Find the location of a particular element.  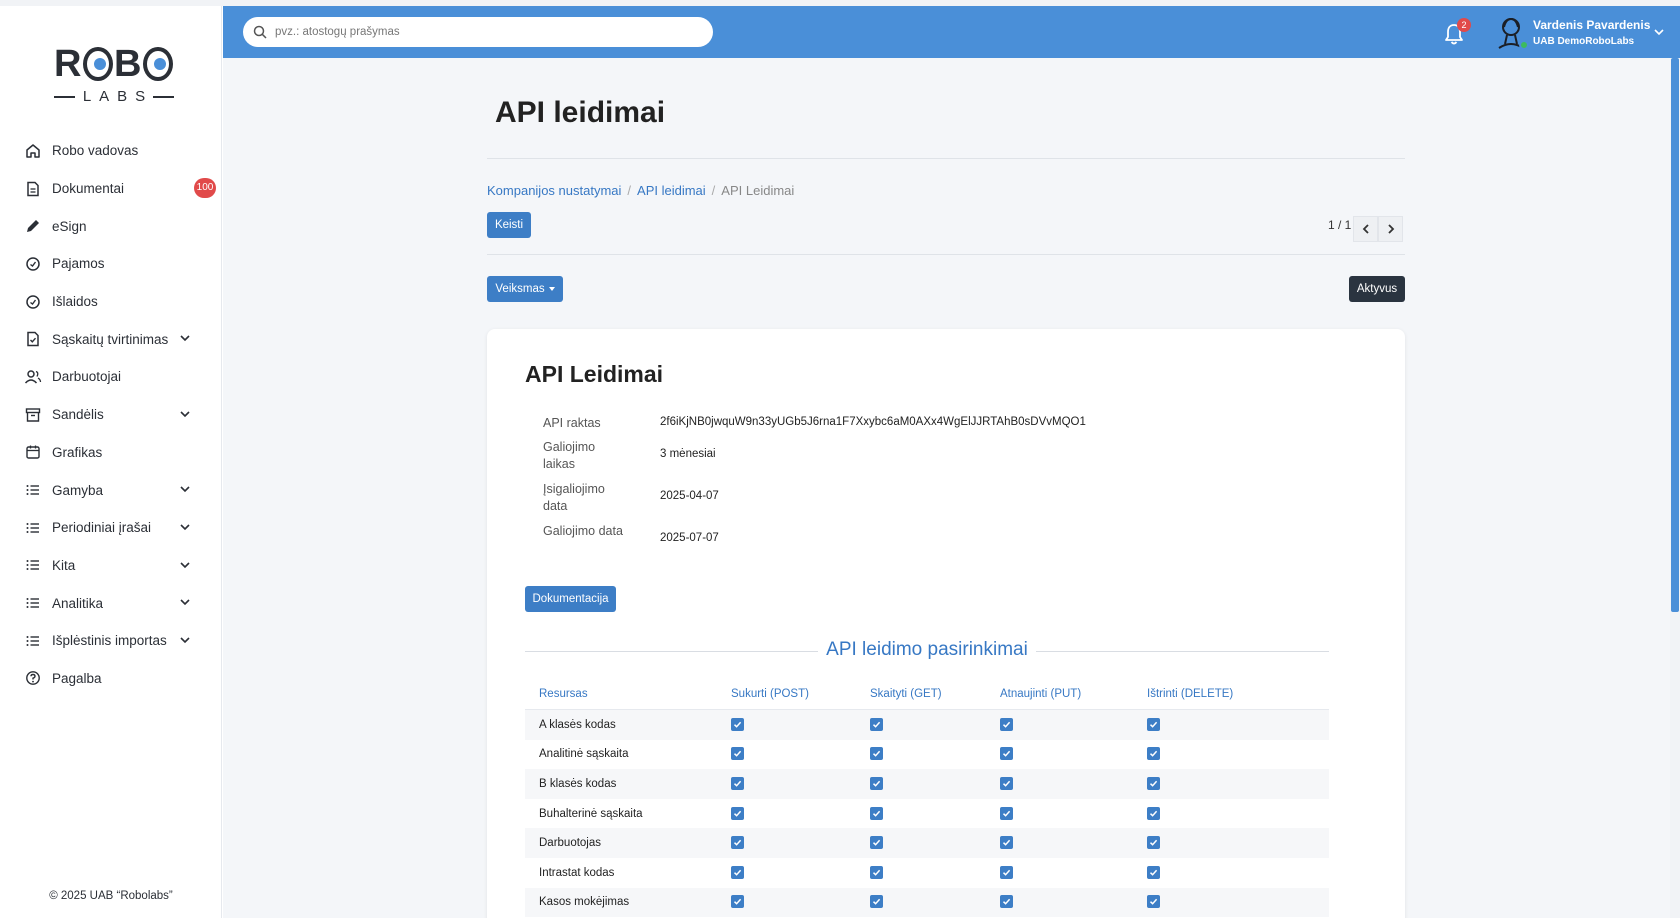

sidebar-item-label: Pagalba is located at coordinates (77, 678).